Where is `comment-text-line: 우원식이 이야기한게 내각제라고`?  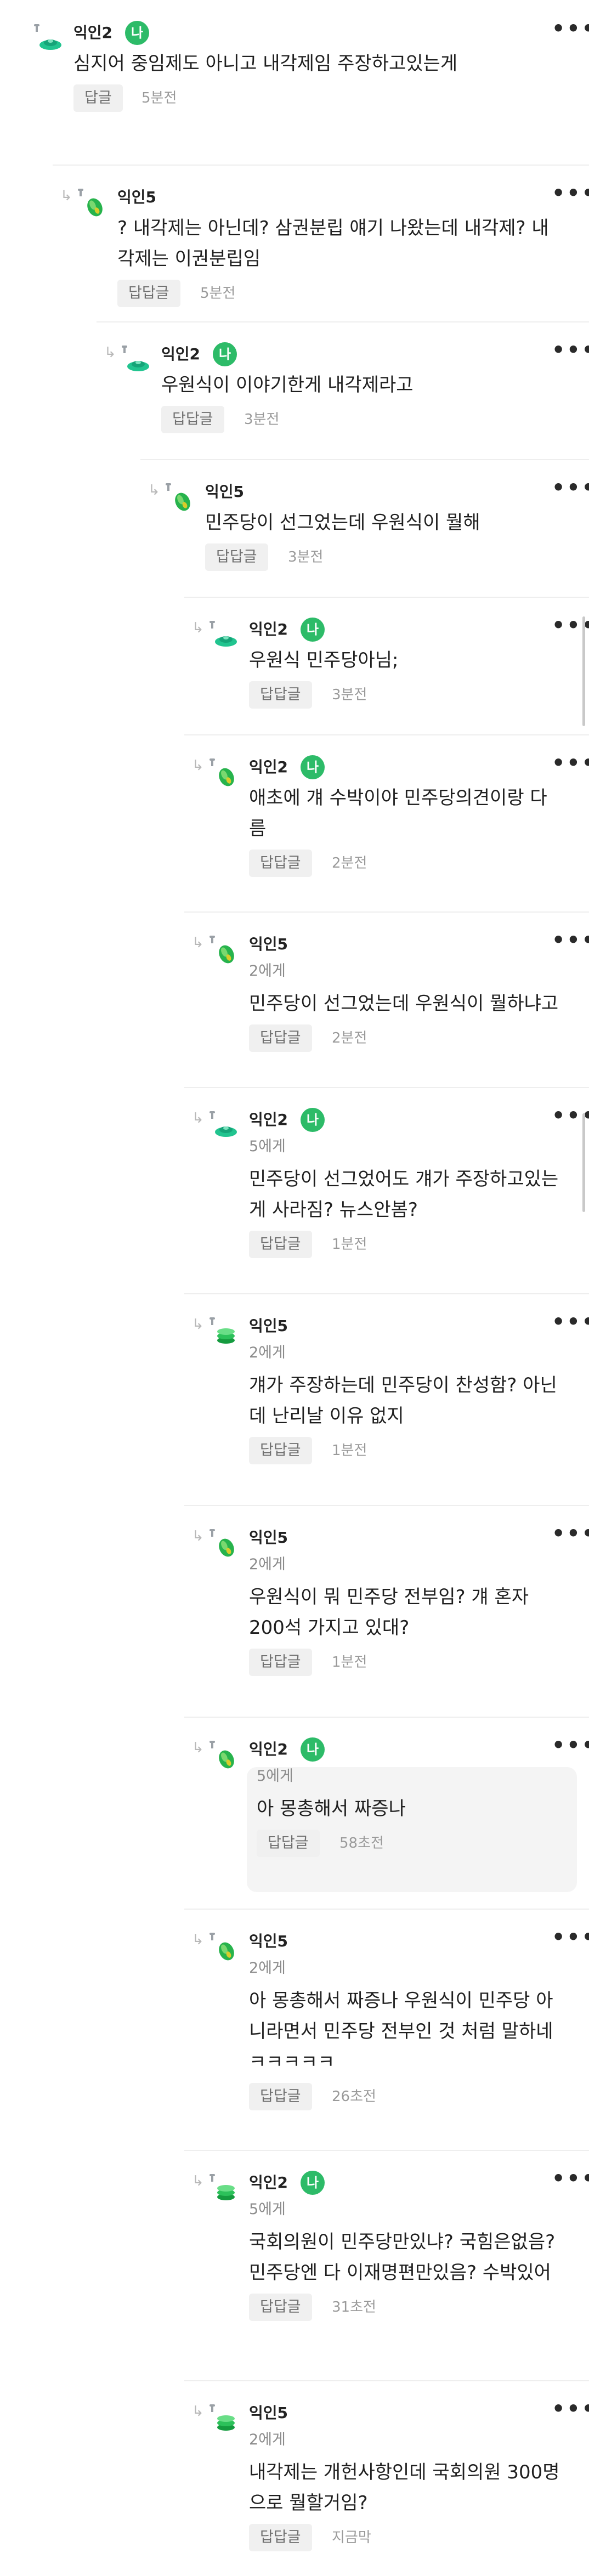 comment-text-line: 우원식이 이야기한게 내각제라고 is located at coordinates (287, 385).